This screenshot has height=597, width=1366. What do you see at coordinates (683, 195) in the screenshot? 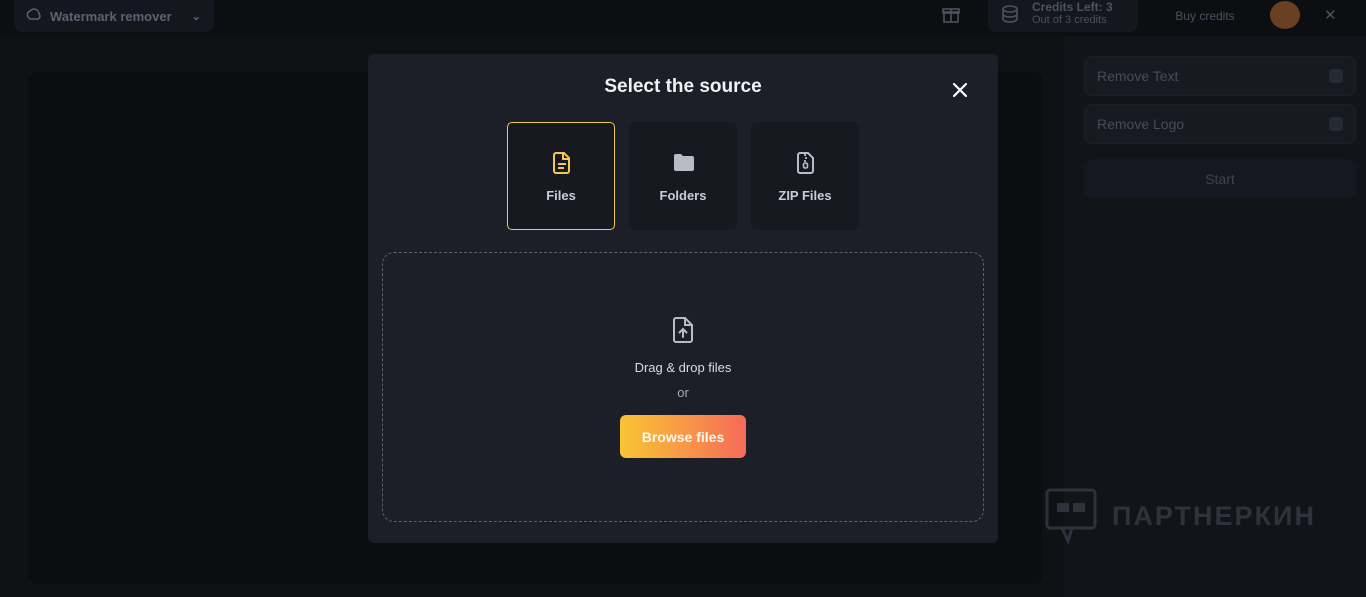
I see `source-tab-label: Folders` at bounding box center [683, 195].